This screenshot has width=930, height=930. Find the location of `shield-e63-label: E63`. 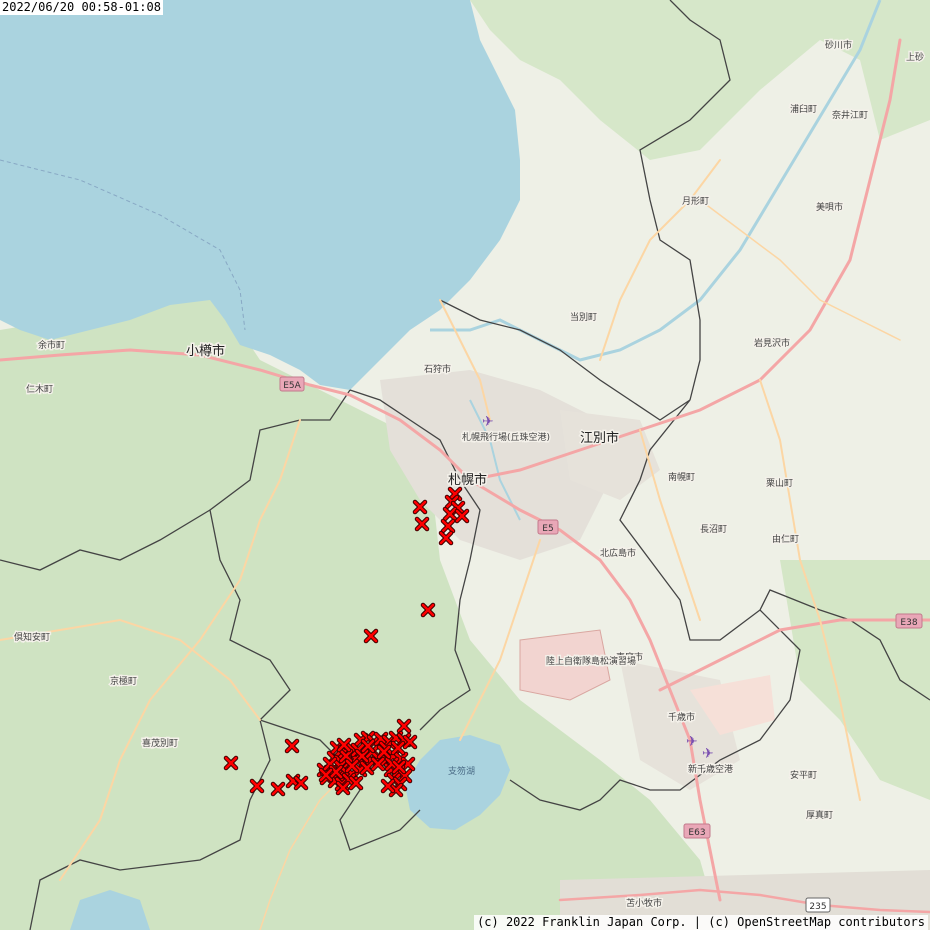

shield-e63-label: E63 is located at coordinates (696, 833).